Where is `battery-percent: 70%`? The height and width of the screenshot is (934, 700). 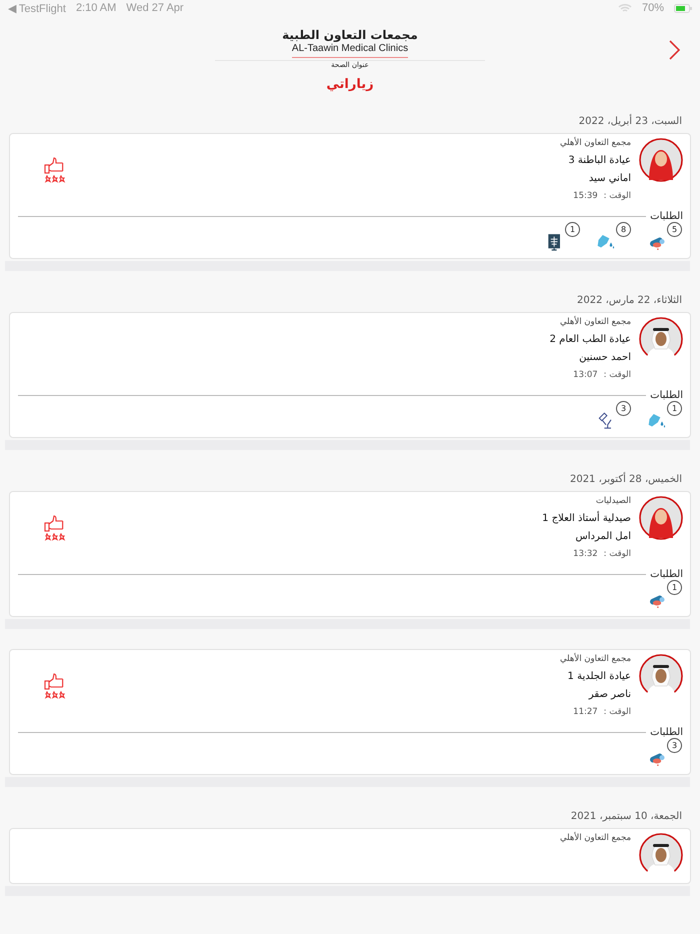
battery-percent: 70% is located at coordinates (653, 8).